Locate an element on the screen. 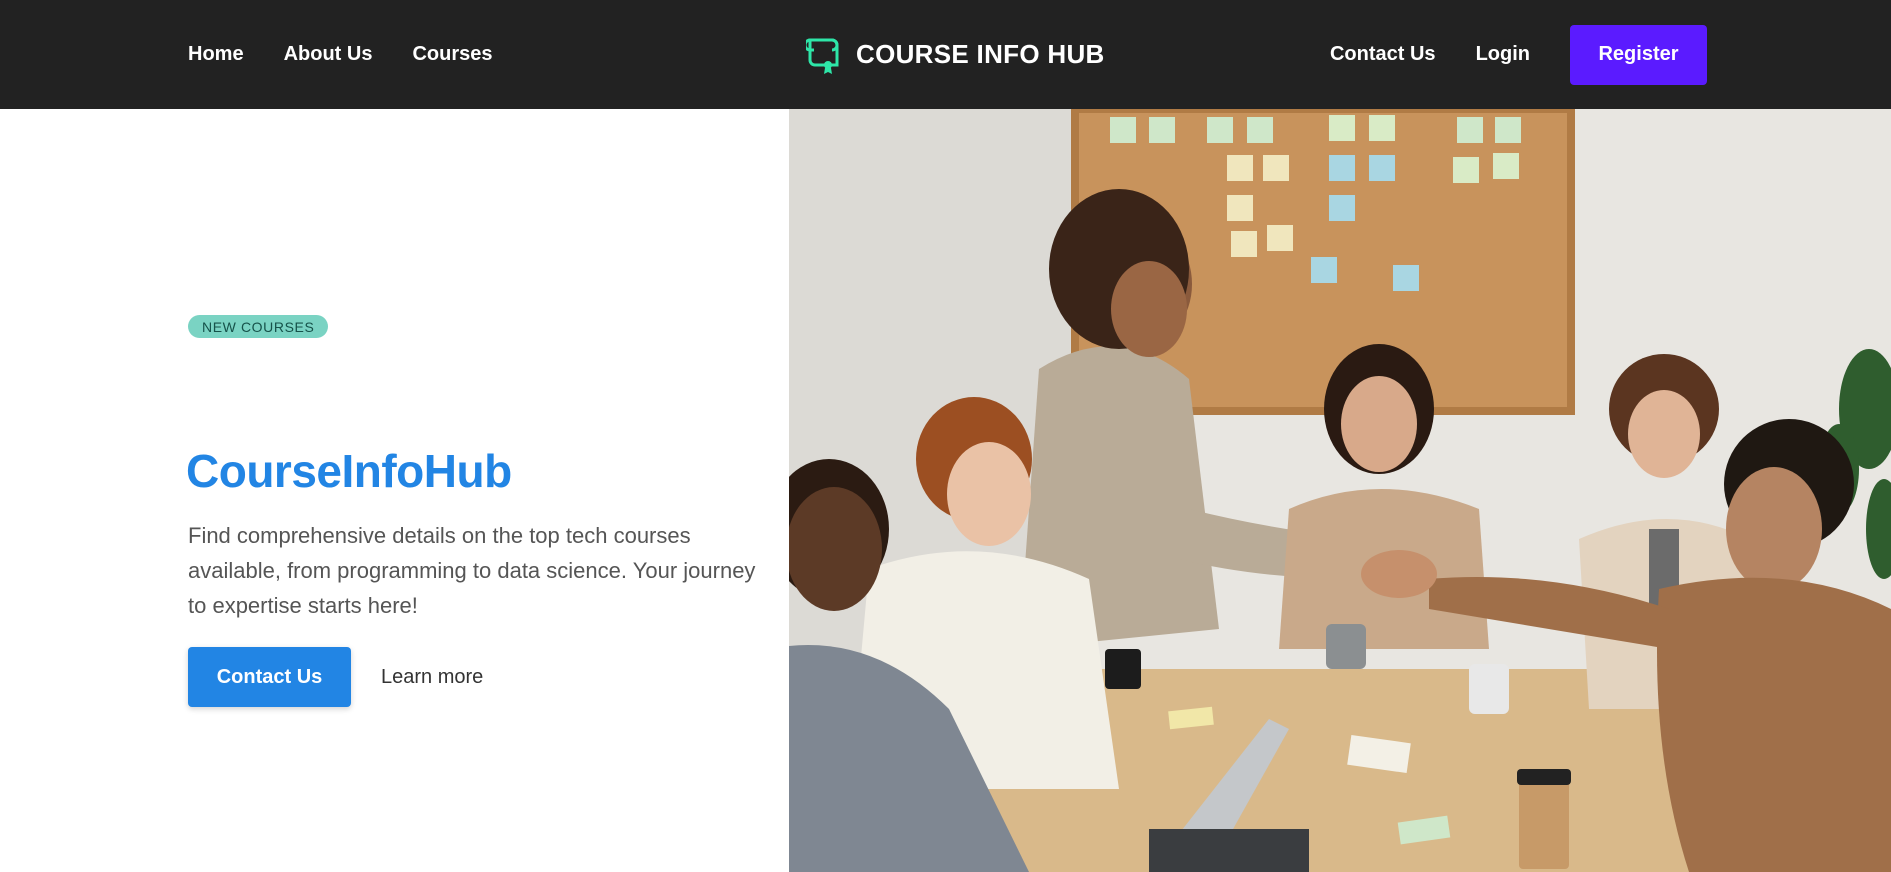 This screenshot has width=1891, height=872. nav-about-link: About Us is located at coordinates (328, 54).